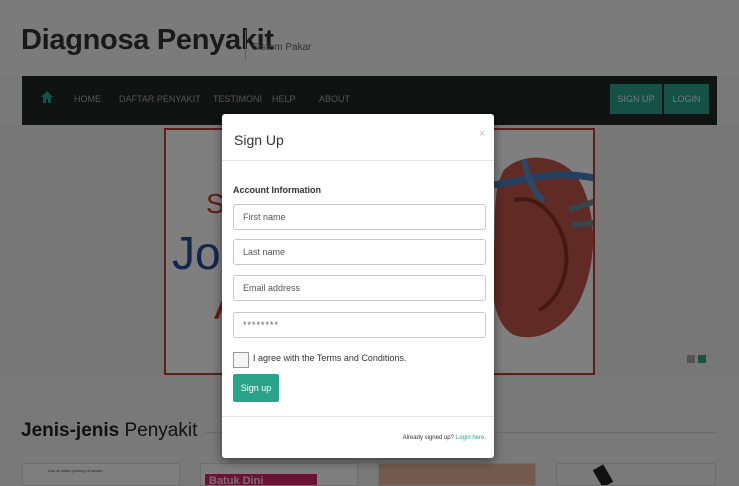 This screenshot has height=486, width=739. Describe the element at coordinates (358, 137) in the screenshot. I see `modal-header: Sign Up ×` at that location.